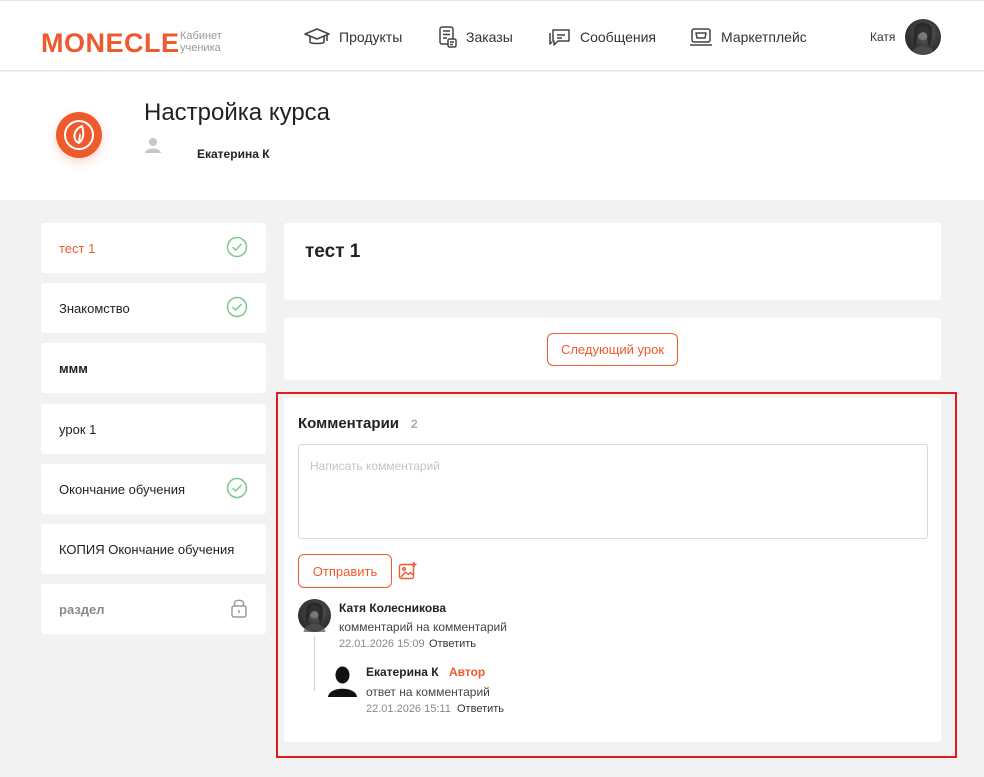 The height and width of the screenshot is (777, 984). What do you see at coordinates (618, 37) in the screenshot?
I see `nav-messages-label: Сообщения` at bounding box center [618, 37].